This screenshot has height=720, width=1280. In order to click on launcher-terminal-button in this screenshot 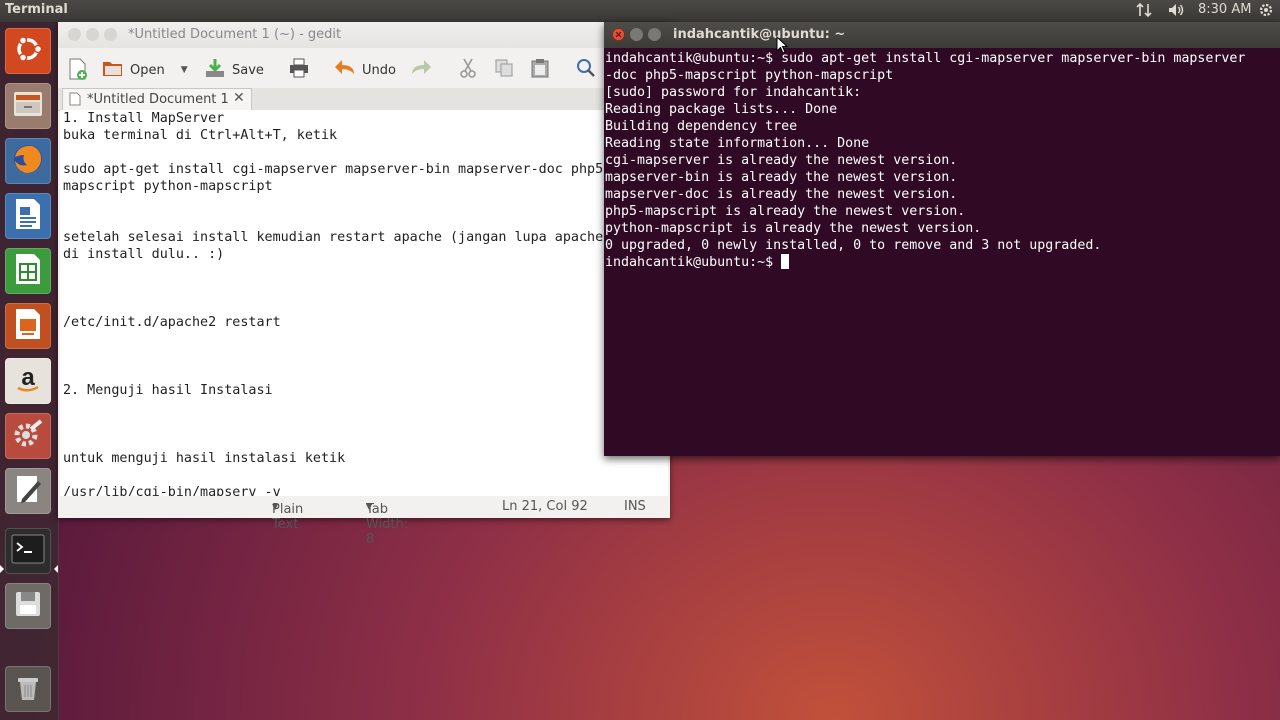, I will do `click(28, 551)`.